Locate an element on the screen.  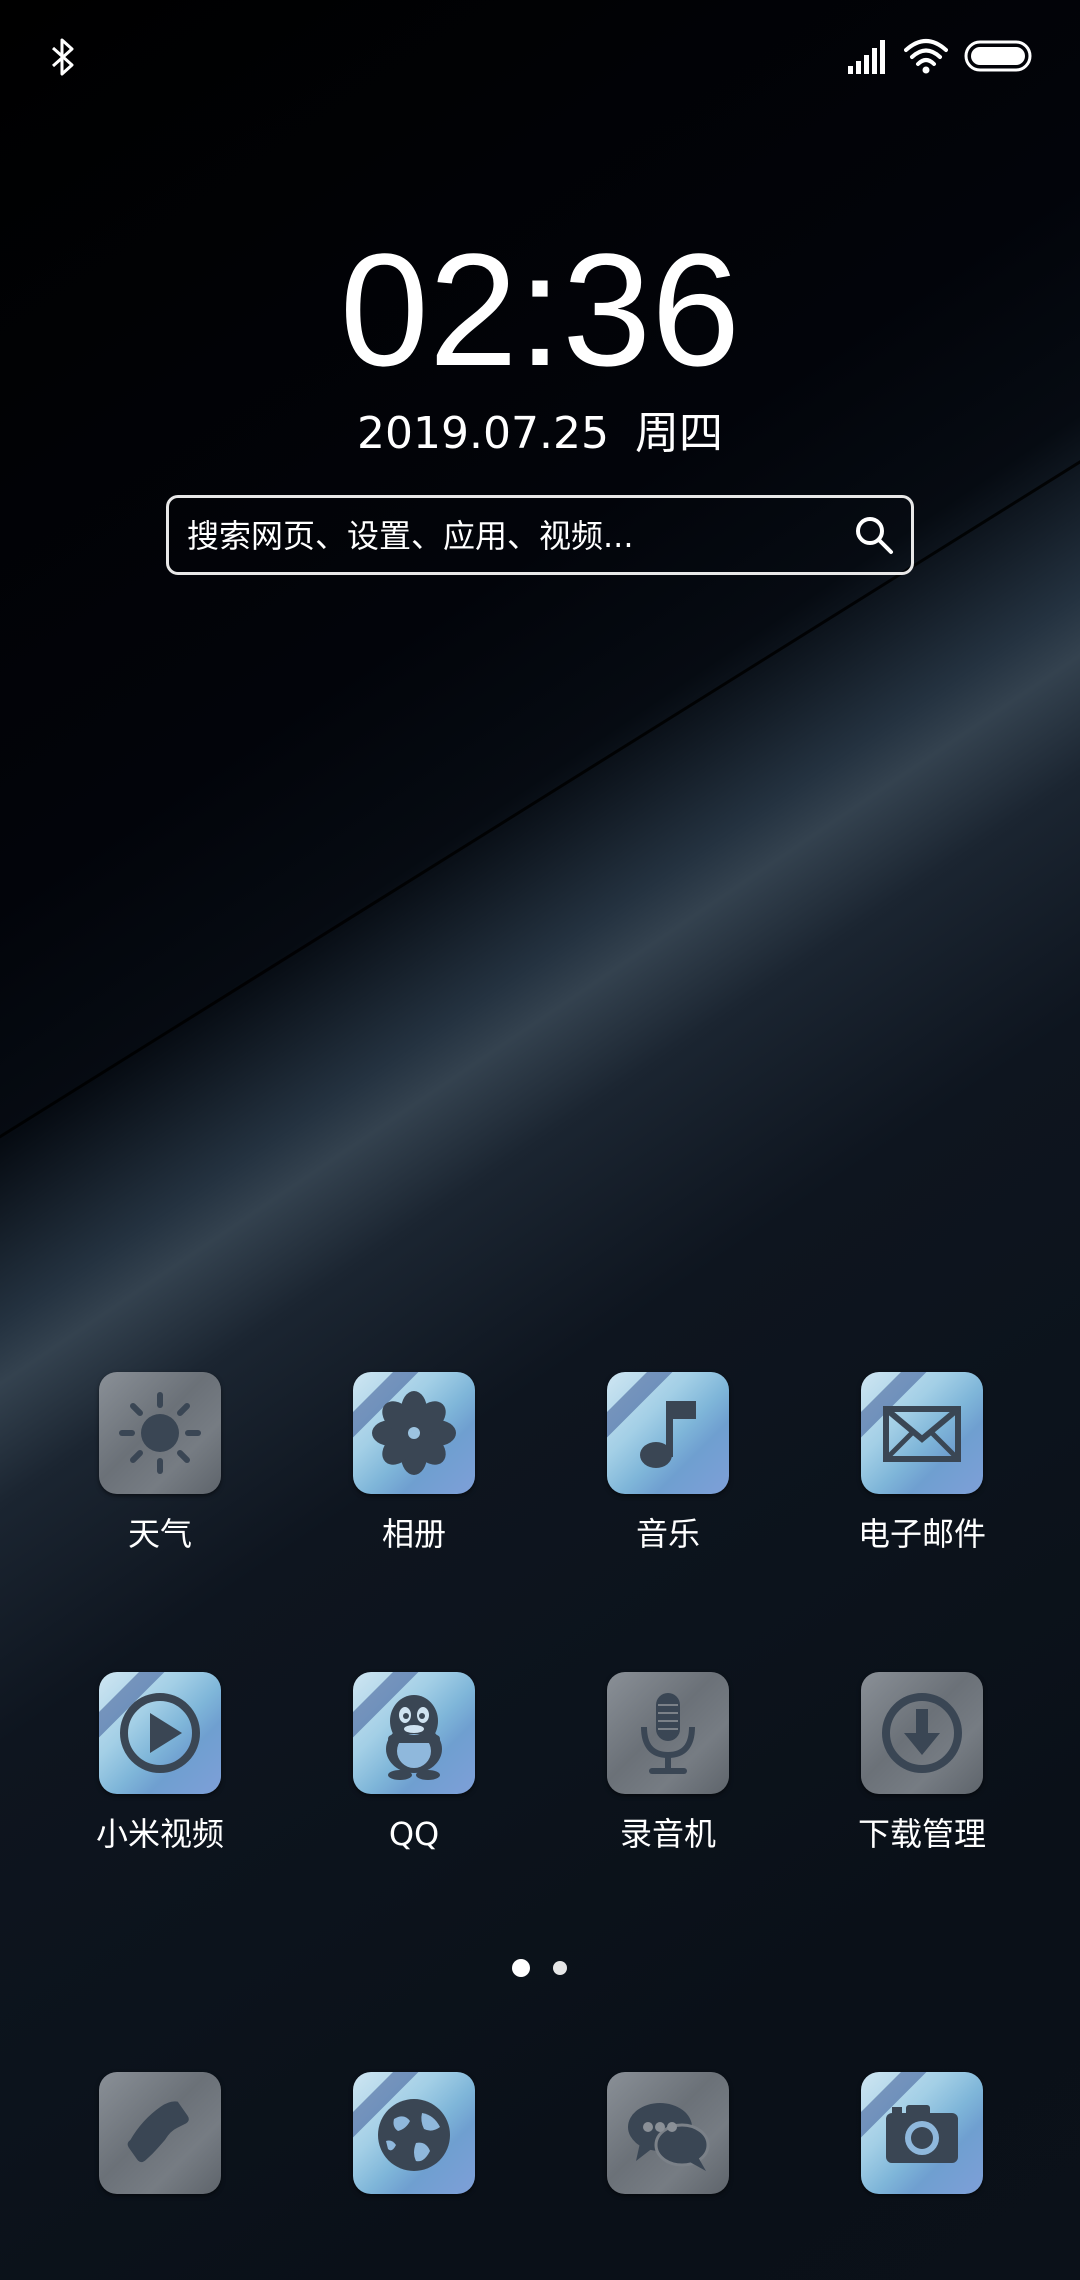
clock-date: 2019.07.25 周四 is located at coordinates (540, 434).